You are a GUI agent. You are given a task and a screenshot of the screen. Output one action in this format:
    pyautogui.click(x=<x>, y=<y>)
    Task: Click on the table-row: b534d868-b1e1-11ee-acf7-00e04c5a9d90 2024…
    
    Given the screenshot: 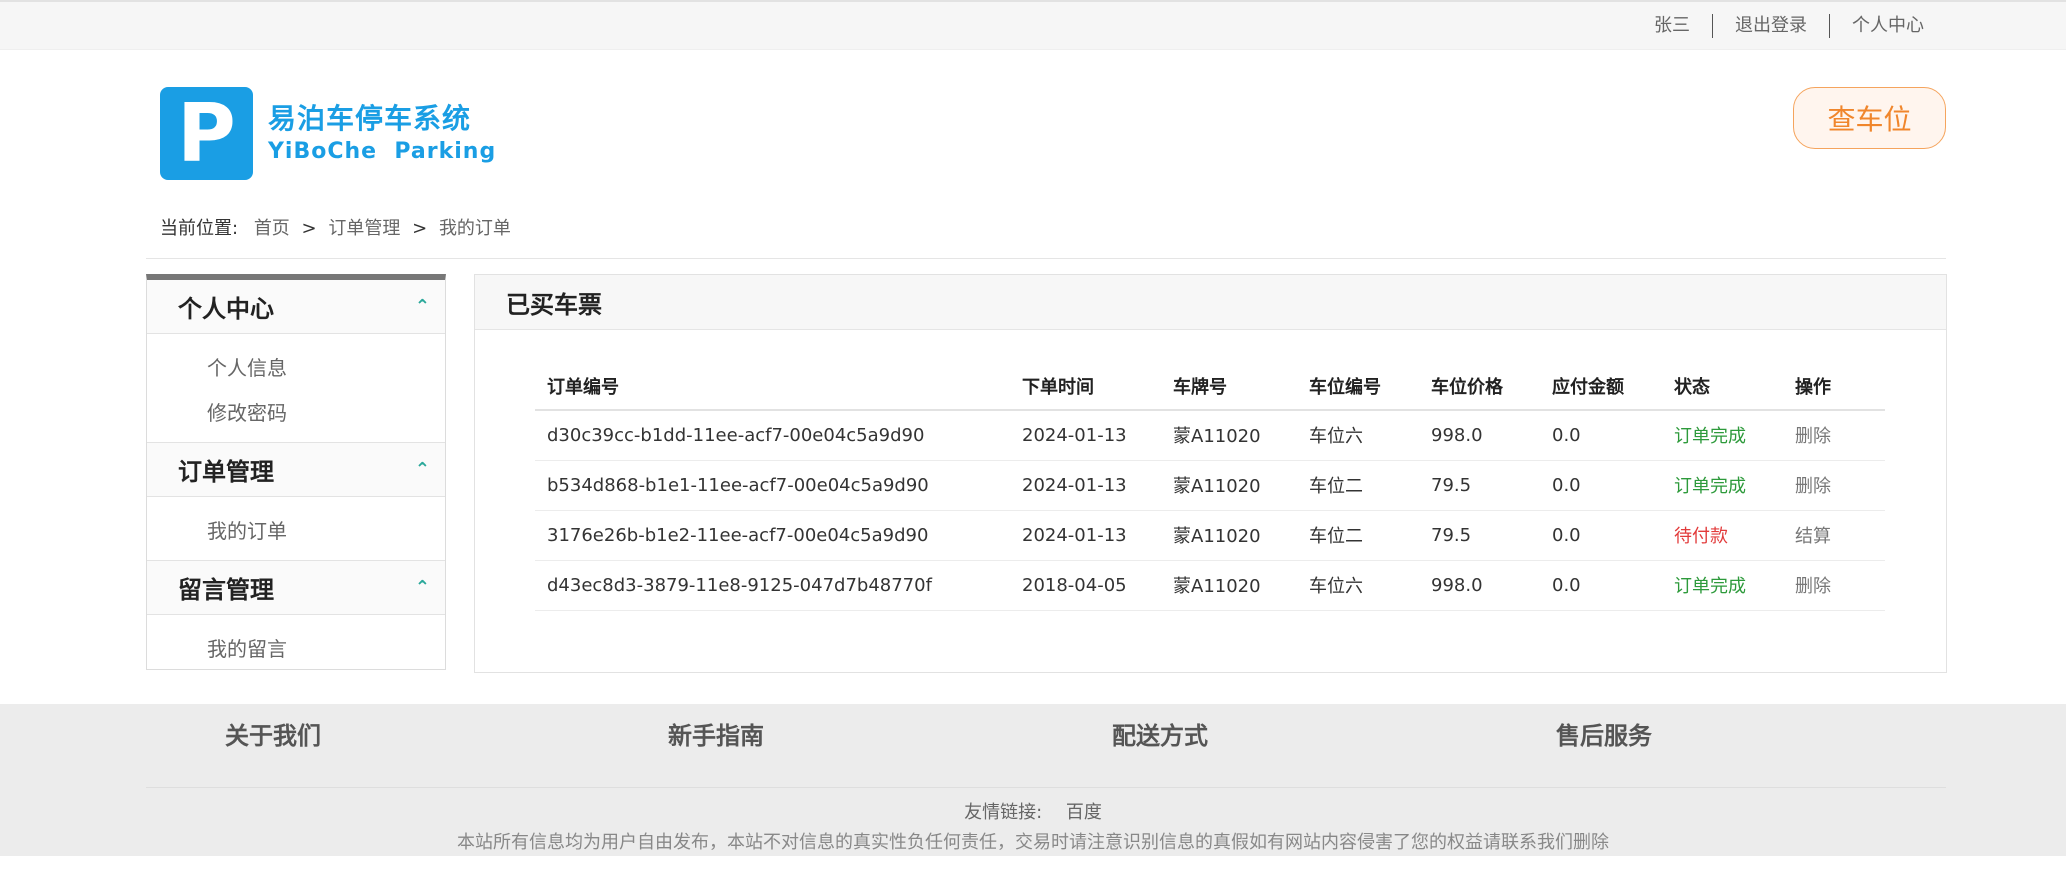 What is the action you would take?
    pyautogui.click(x=1210, y=485)
    